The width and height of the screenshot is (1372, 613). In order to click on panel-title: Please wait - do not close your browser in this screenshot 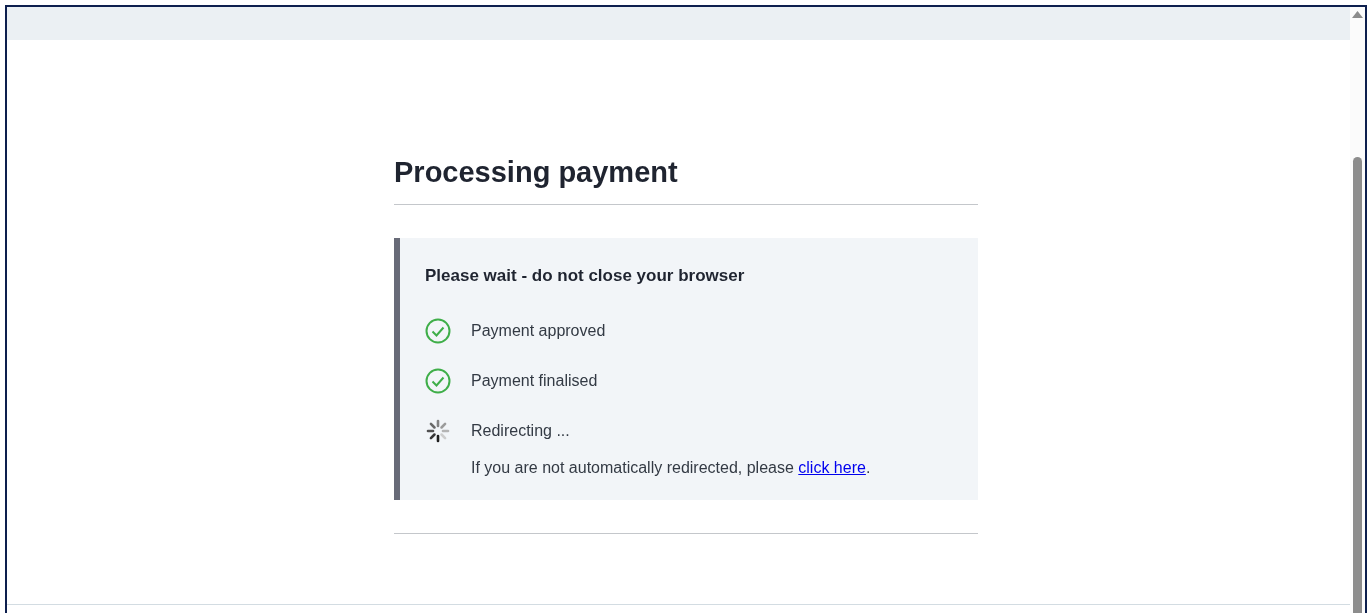, I will do `click(585, 275)`.